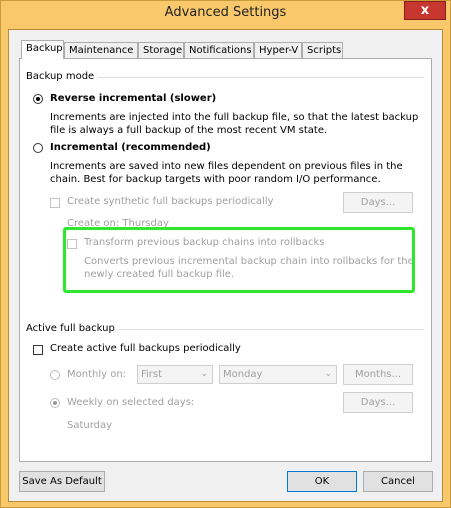  I want to click on monthly-day-value: Monday, so click(243, 374).